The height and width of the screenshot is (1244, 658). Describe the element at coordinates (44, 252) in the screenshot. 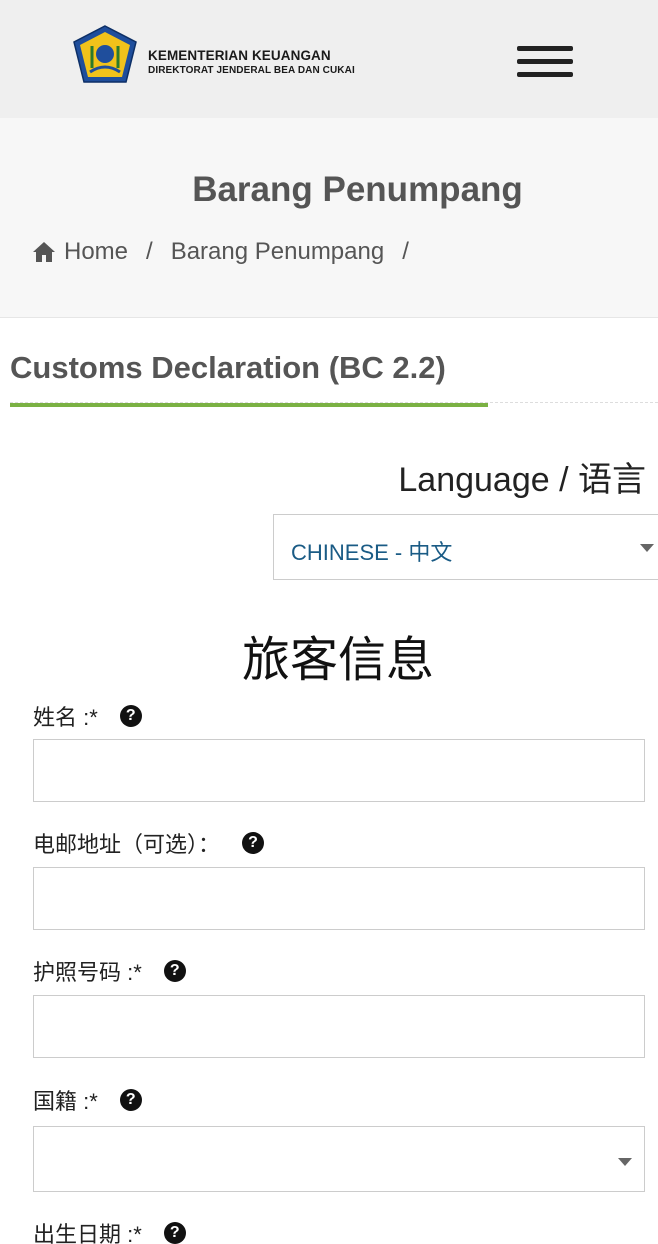

I see `home-icon` at that location.